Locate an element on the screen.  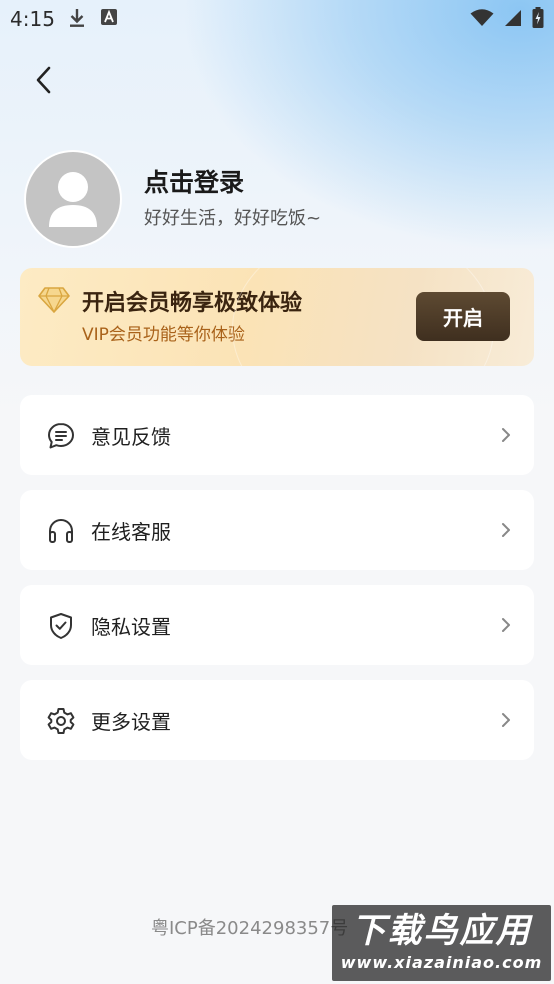
battery-charging-icon is located at coordinates (538, 17).